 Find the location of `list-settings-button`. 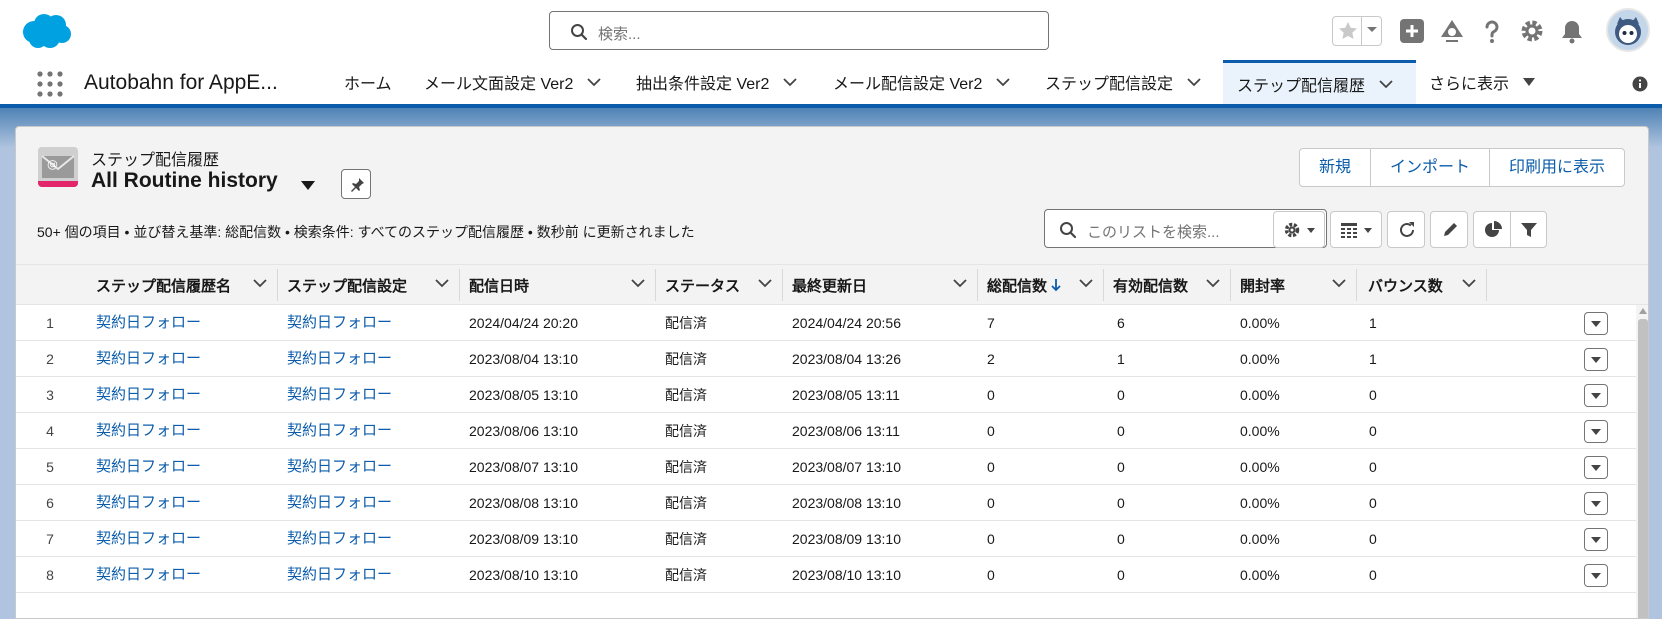

list-settings-button is located at coordinates (1299, 229).